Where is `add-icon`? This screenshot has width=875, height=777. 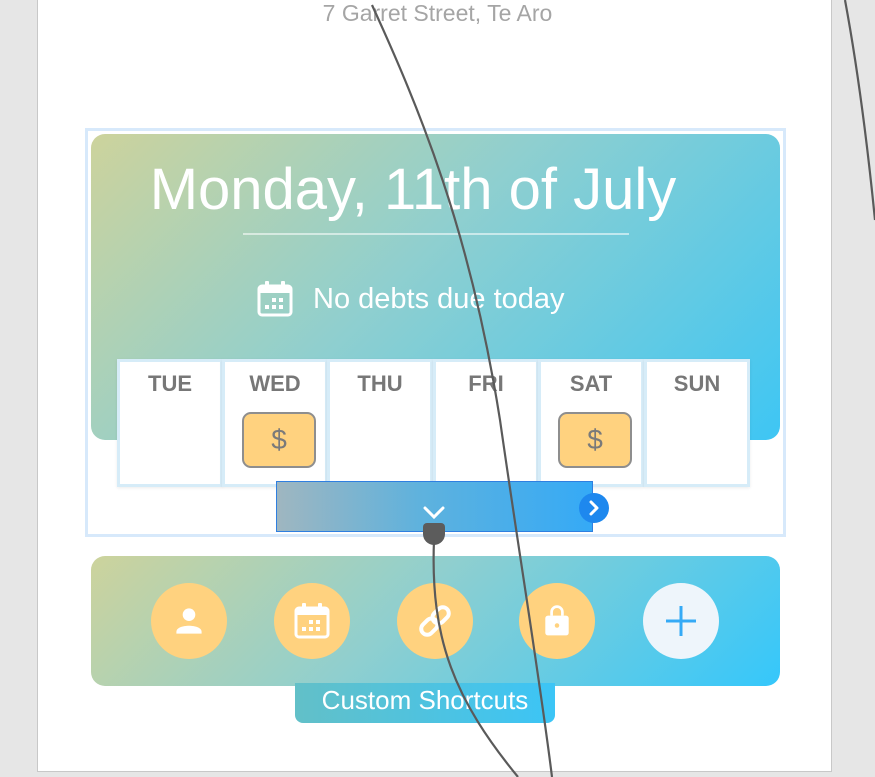 add-icon is located at coordinates (681, 621).